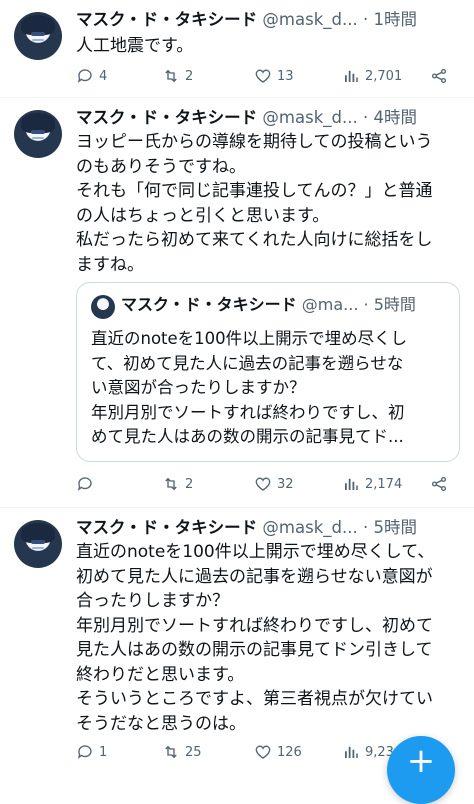 This screenshot has height=804, width=474. Describe the element at coordinates (384, 484) in the screenshot. I see `views-count: 2,174` at that location.